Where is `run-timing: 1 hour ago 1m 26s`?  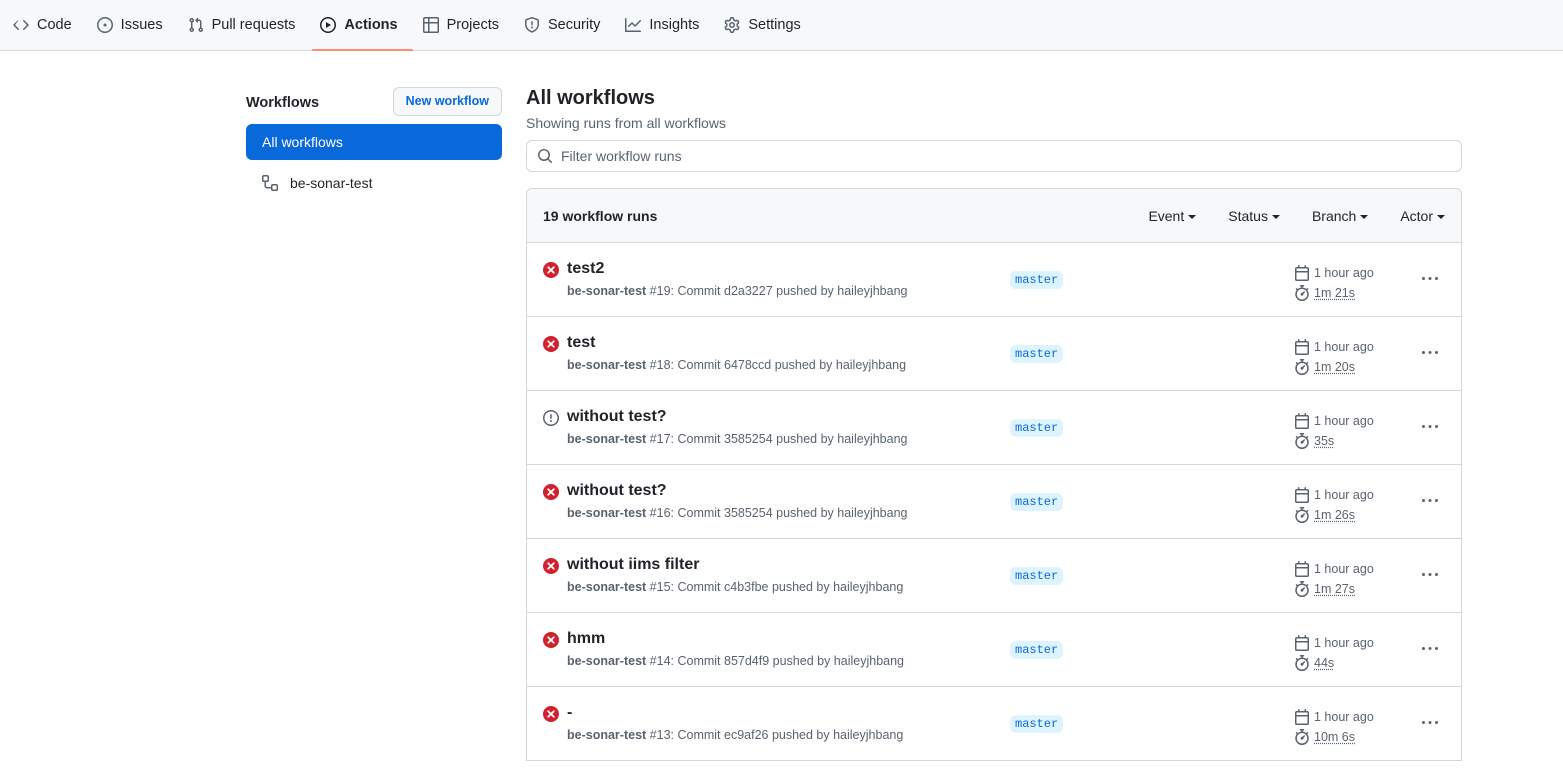
run-timing: 1 hour ago 1m 26s is located at coordinates (1334, 505).